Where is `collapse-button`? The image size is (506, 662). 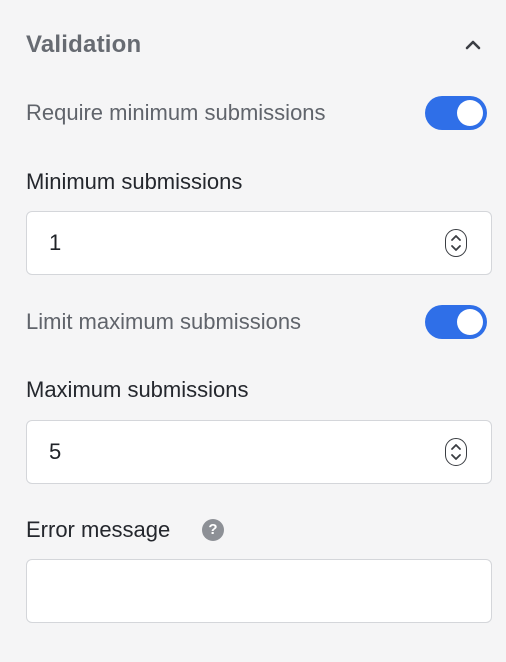 collapse-button is located at coordinates (473, 45).